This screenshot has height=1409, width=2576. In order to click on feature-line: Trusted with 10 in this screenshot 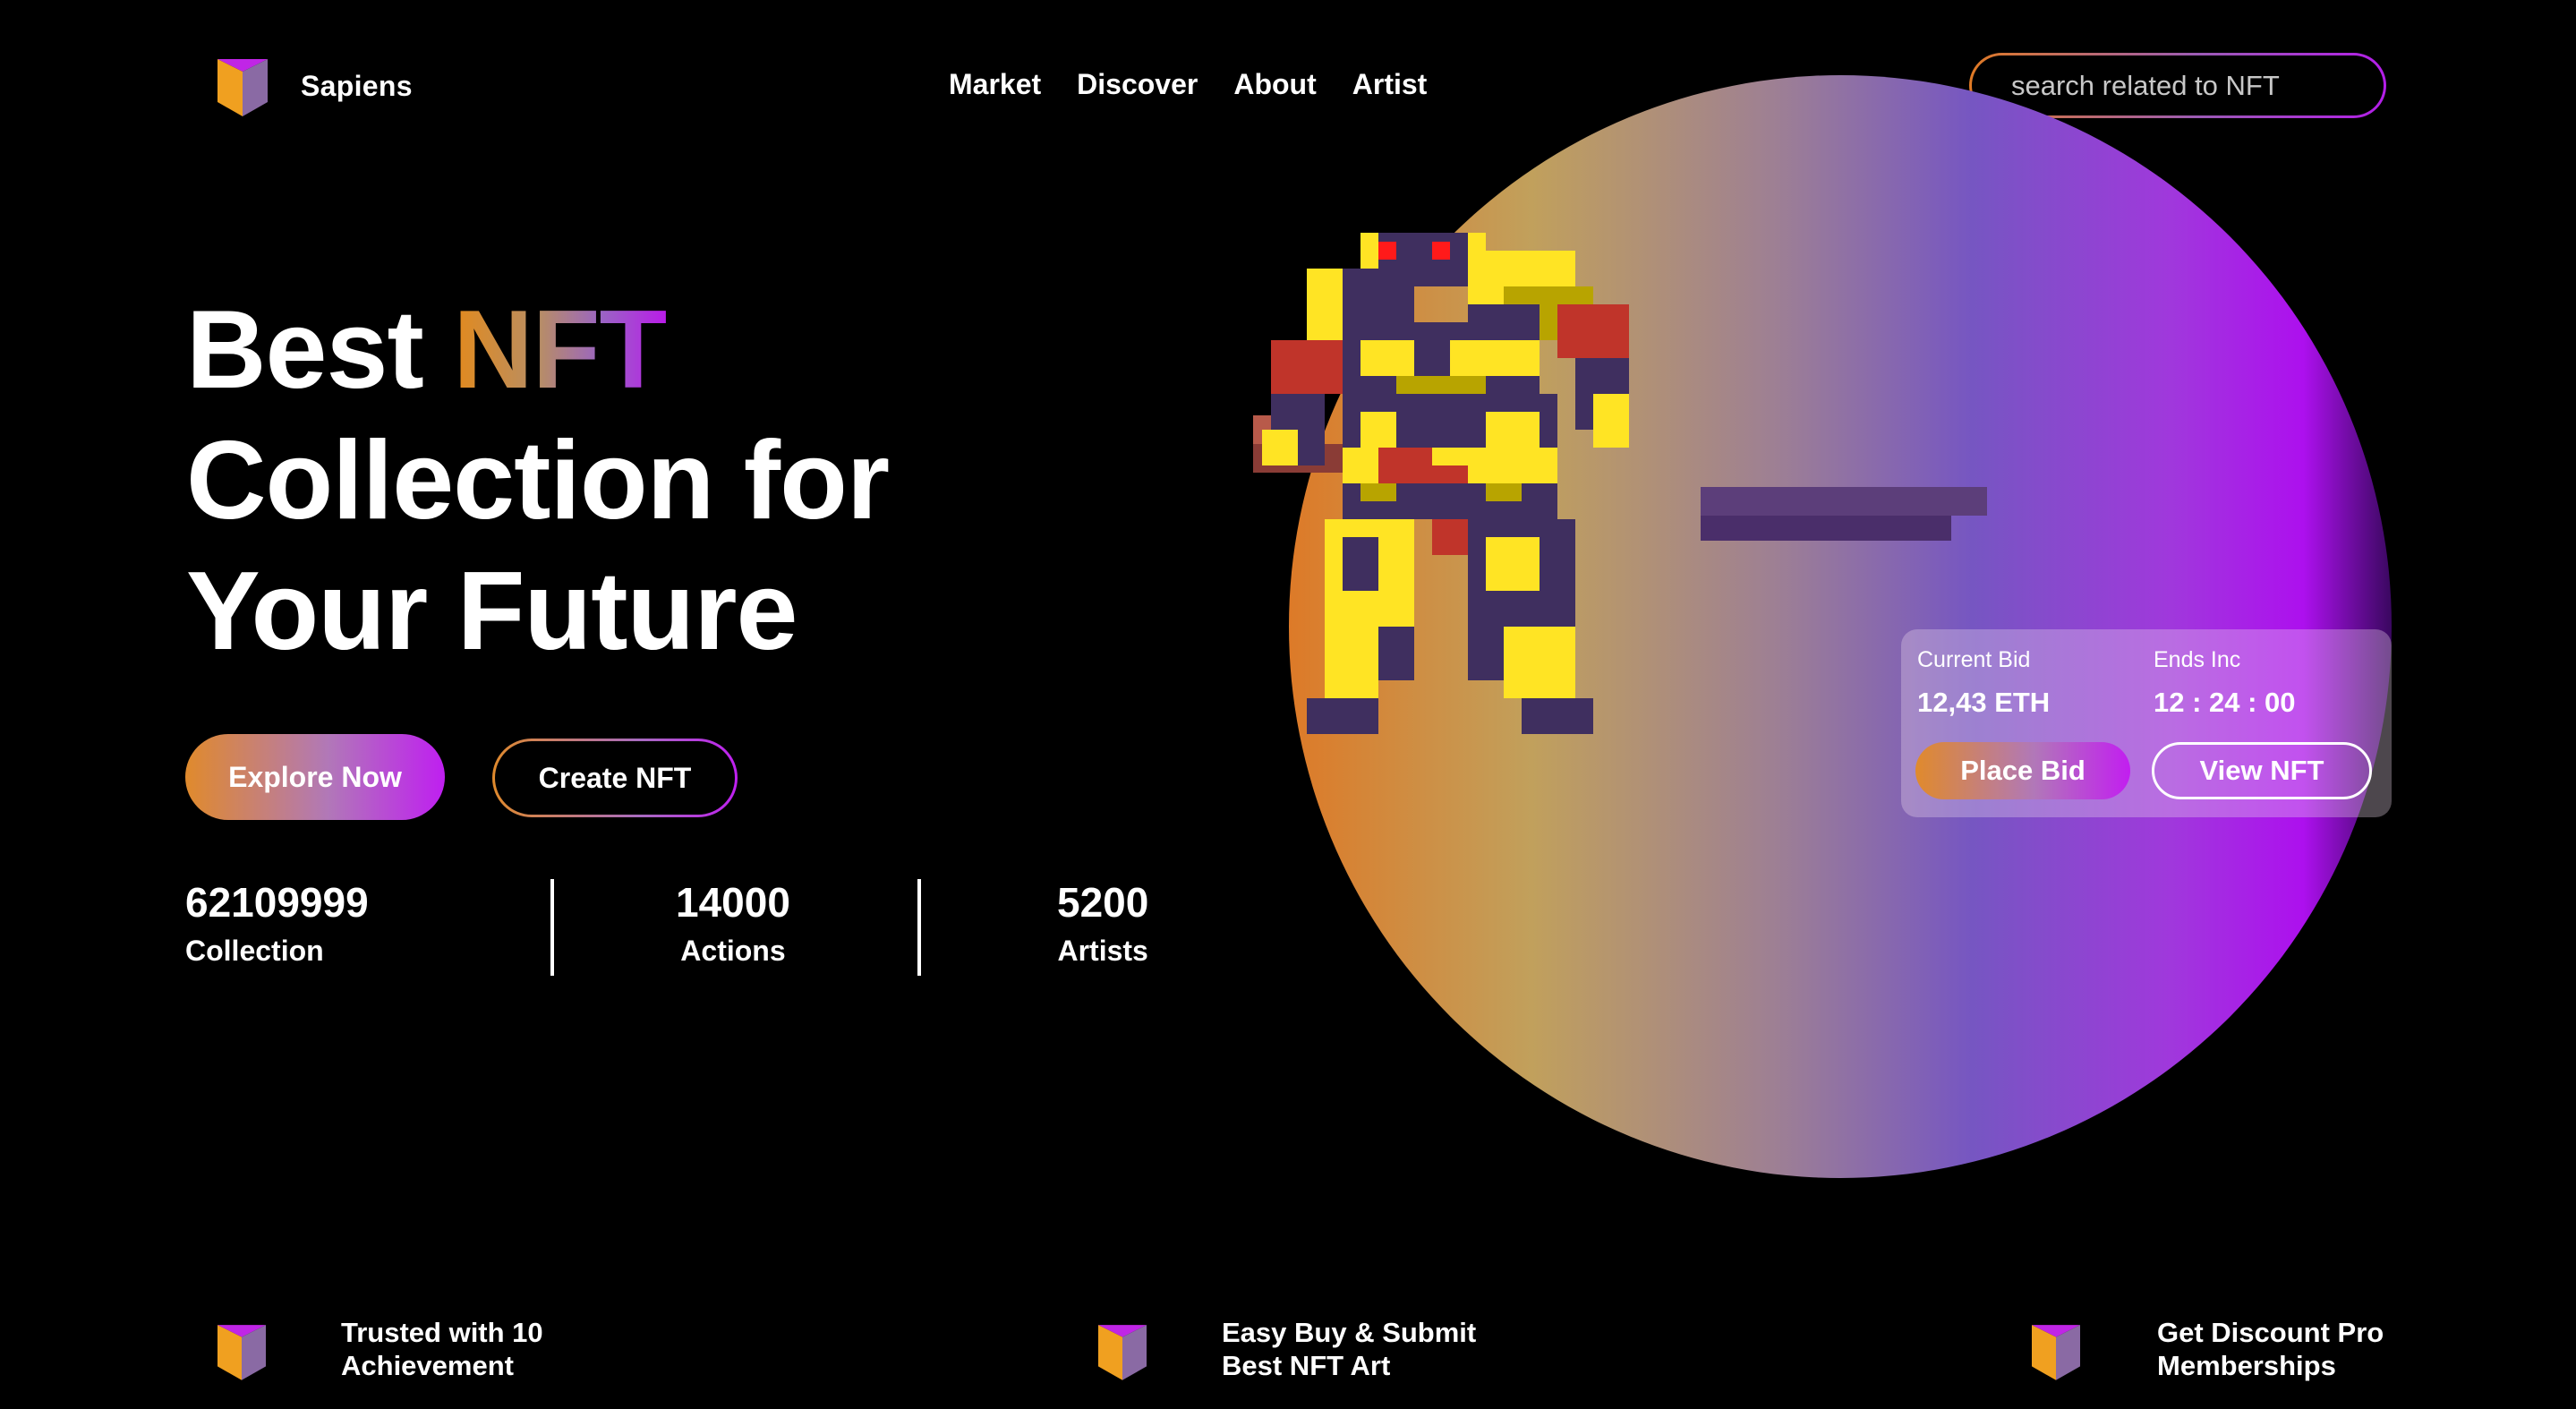, I will do `click(442, 1333)`.